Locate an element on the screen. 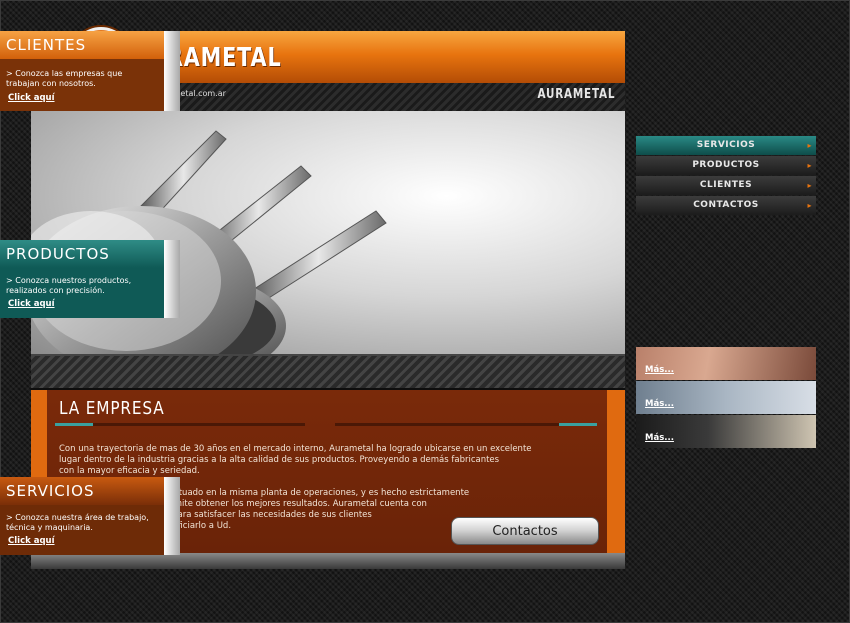  servicios-title: SERVICIOS is located at coordinates (82, 491).